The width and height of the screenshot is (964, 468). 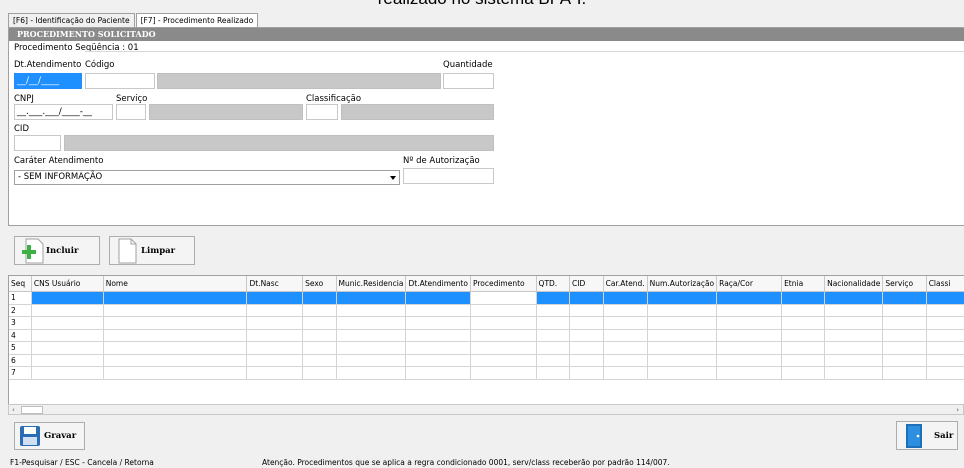 I want to click on table-row: 3, so click(x=486, y=323).